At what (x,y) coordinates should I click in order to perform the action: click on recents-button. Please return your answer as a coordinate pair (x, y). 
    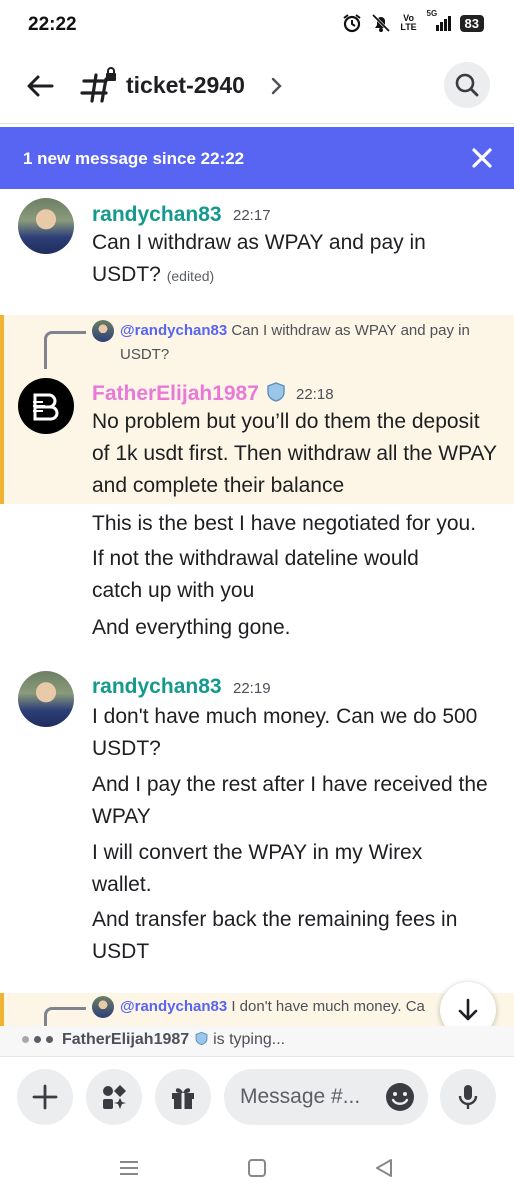
    Looking at the image, I should click on (129, 1168).